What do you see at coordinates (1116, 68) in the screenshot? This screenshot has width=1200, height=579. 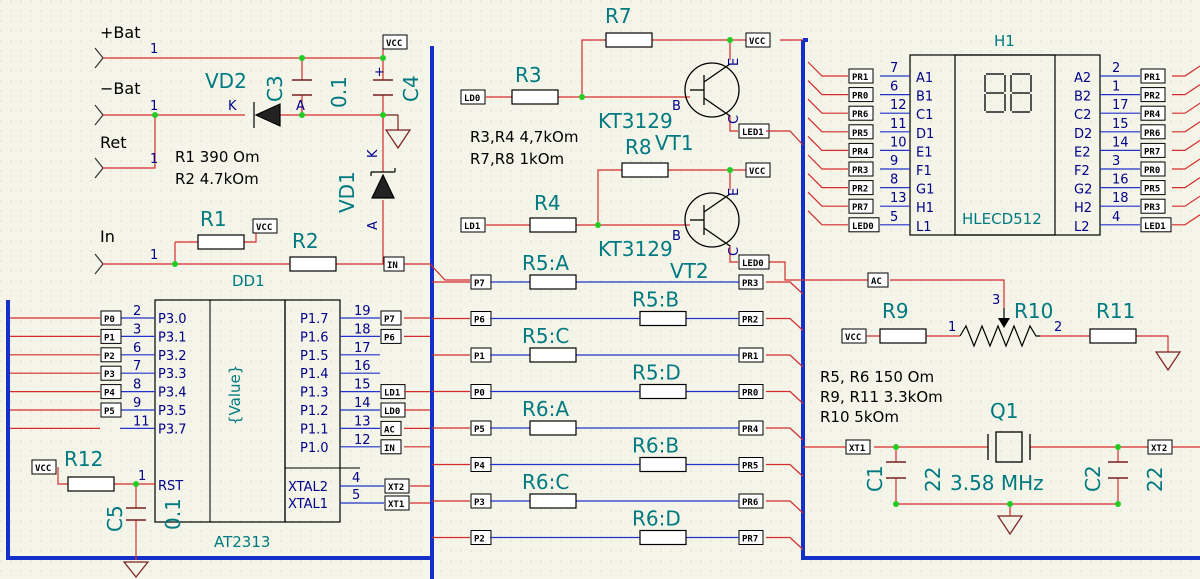 I see `display-right-pin-num: 2` at bounding box center [1116, 68].